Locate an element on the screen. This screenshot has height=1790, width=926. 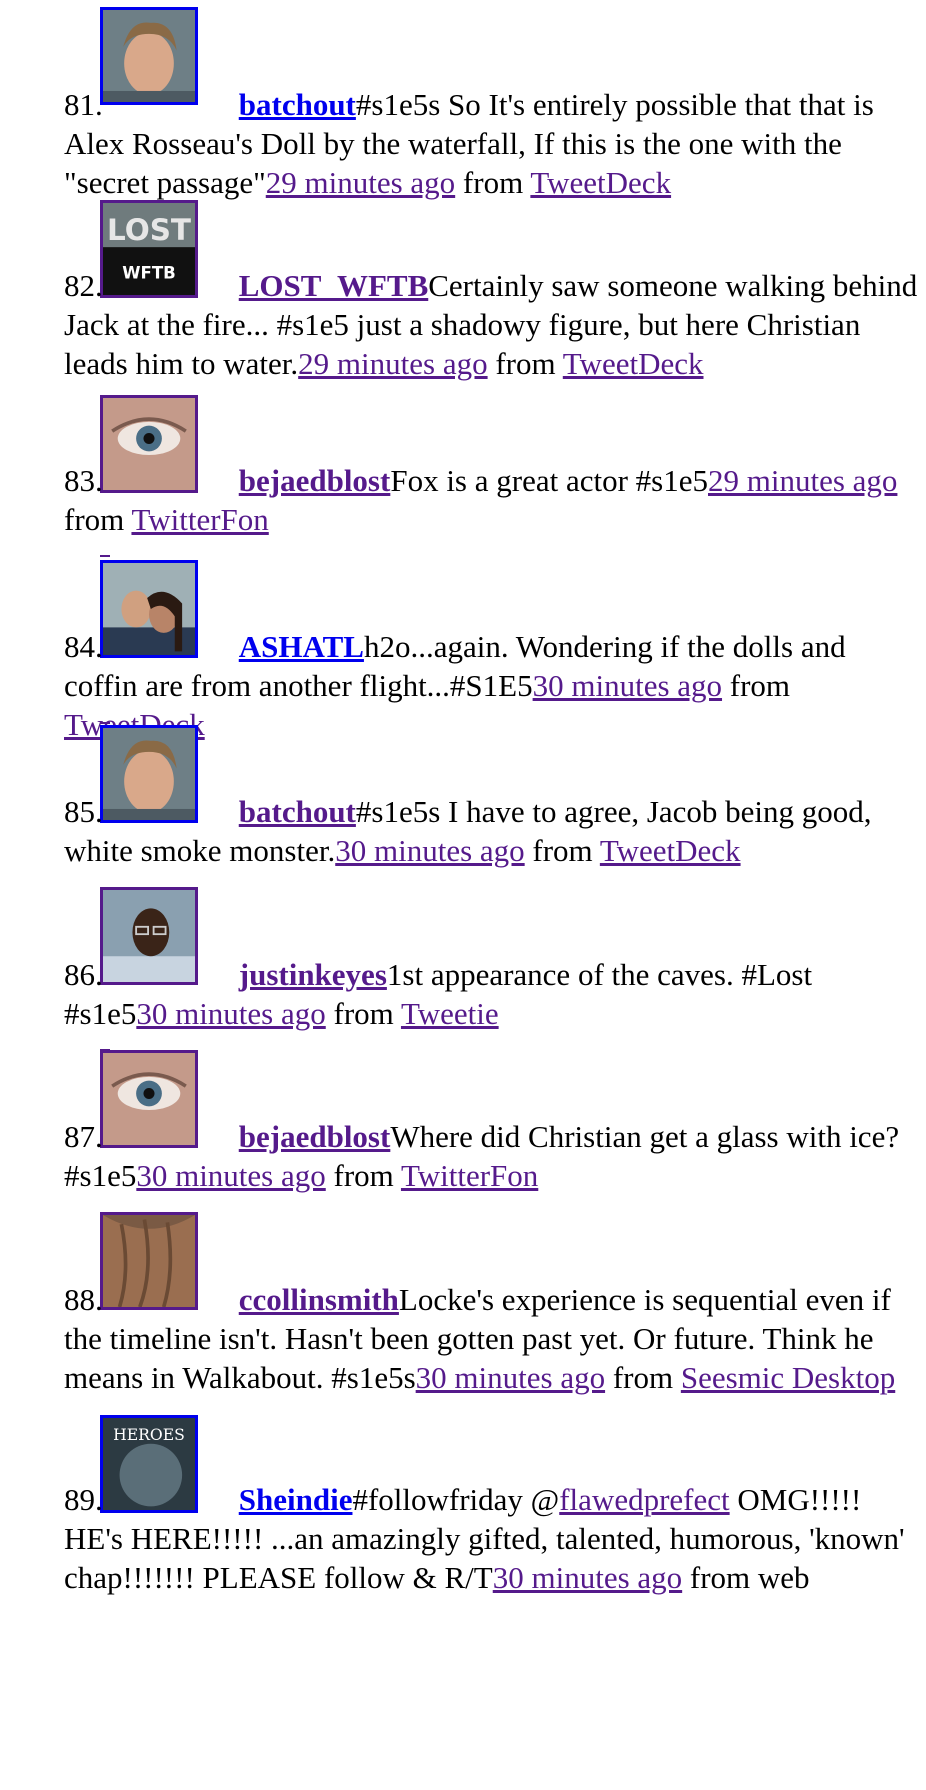
tweet-number: 89. is located at coordinates (83, 1499).